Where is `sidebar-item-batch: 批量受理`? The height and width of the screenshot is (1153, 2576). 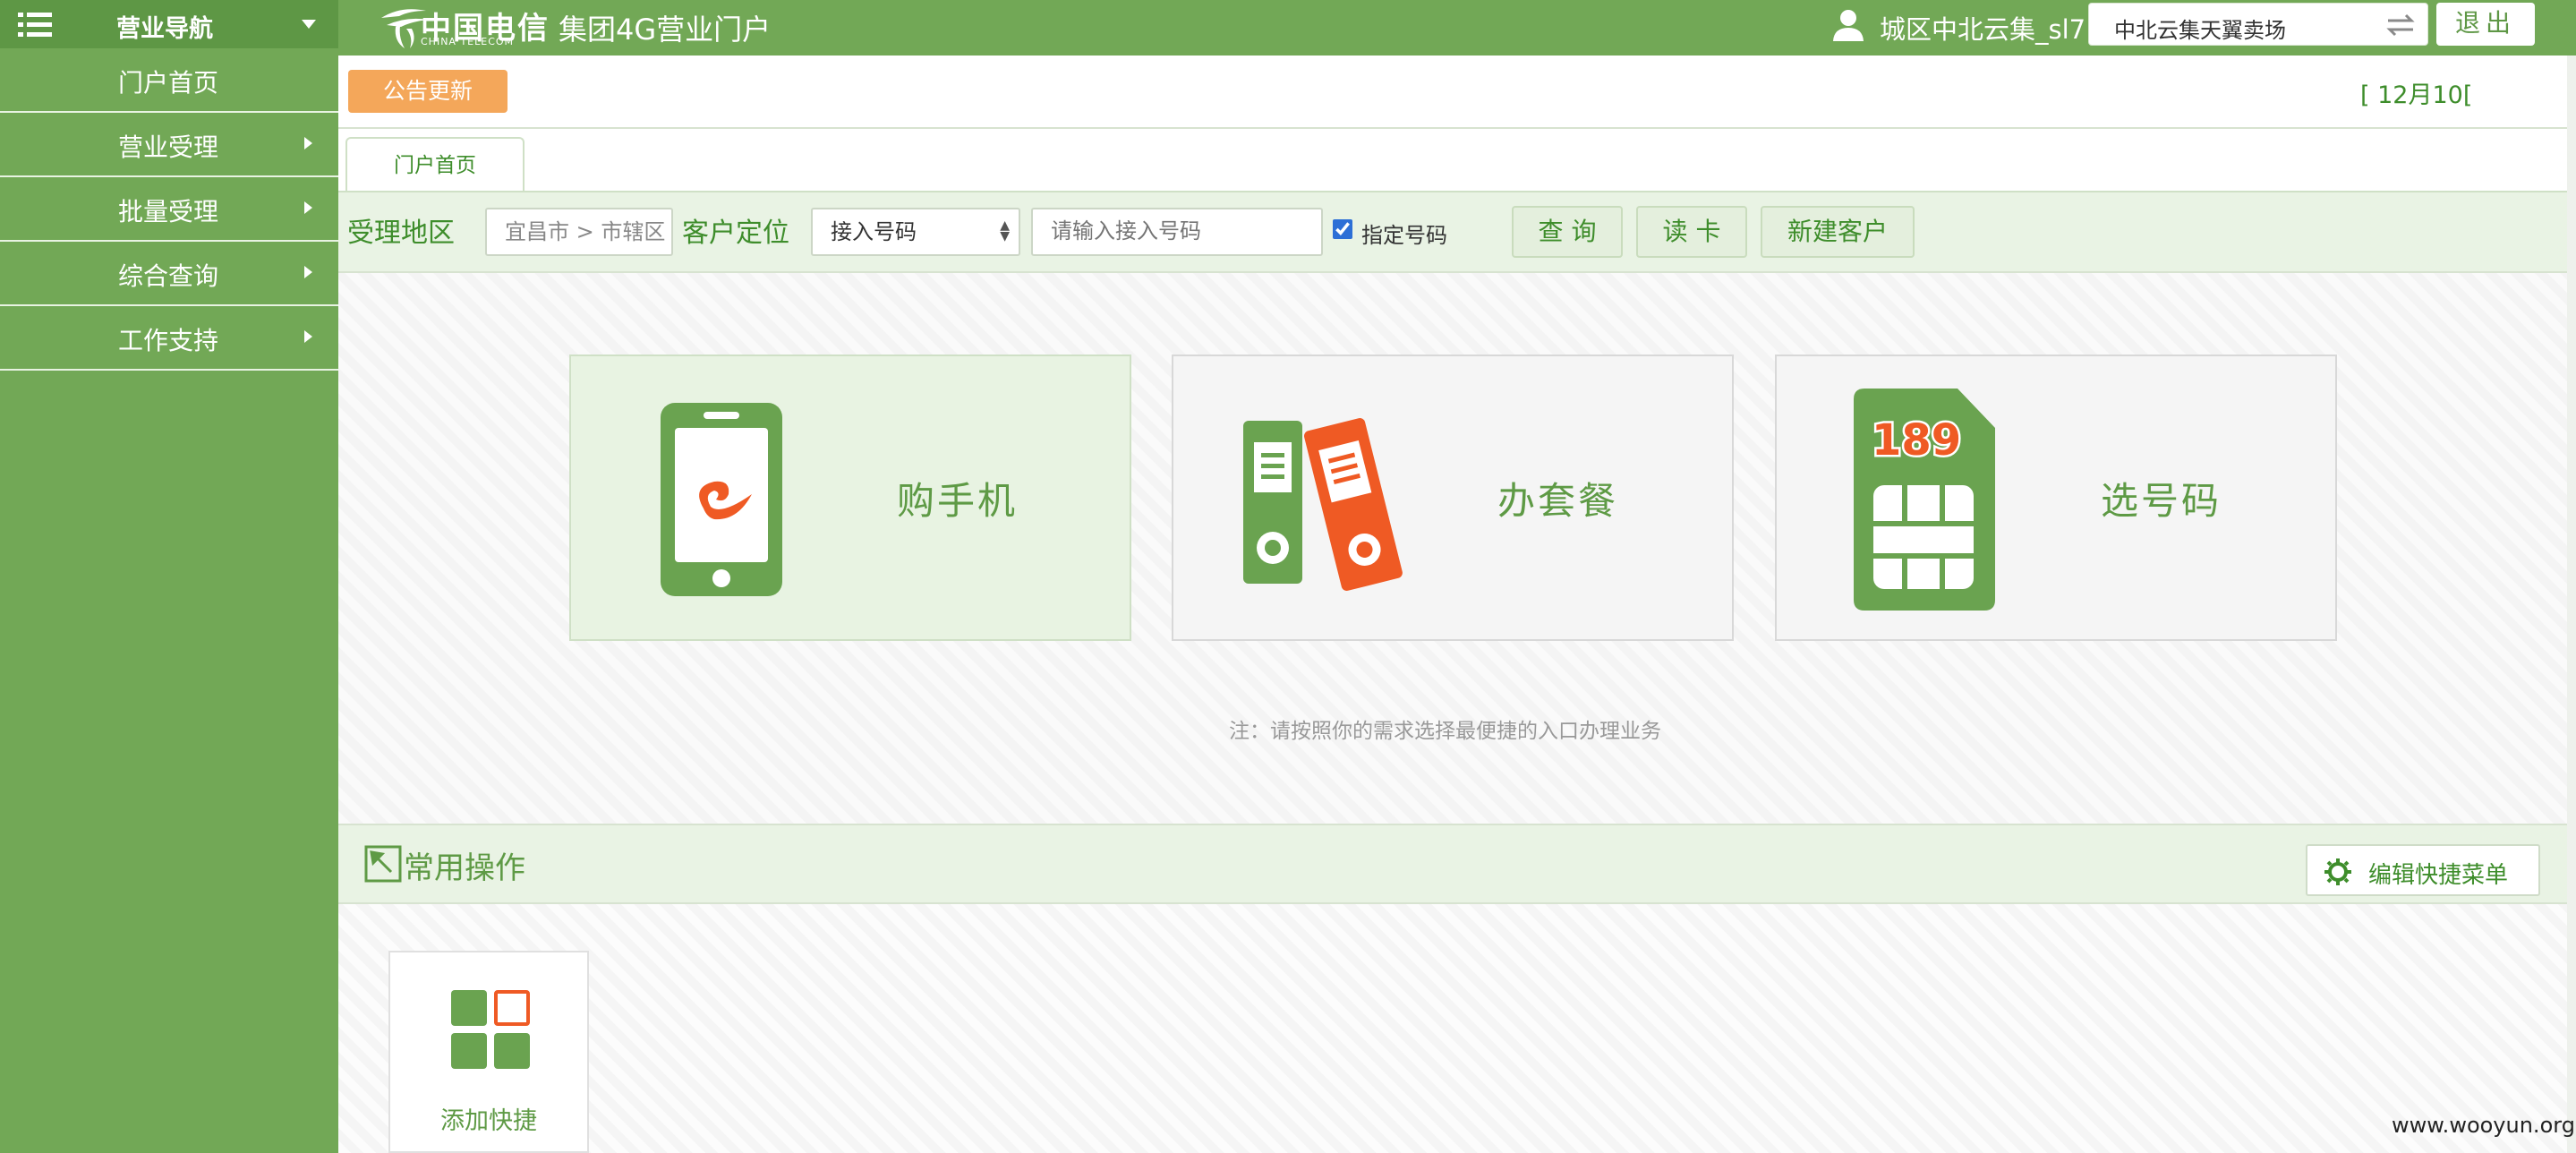 sidebar-item-batch: 批量受理 is located at coordinates (169, 209).